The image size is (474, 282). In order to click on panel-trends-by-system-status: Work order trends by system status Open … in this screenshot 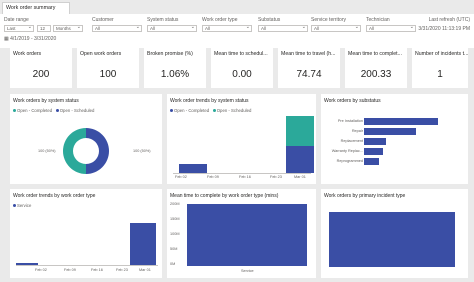, I will do `click(241, 139)`.